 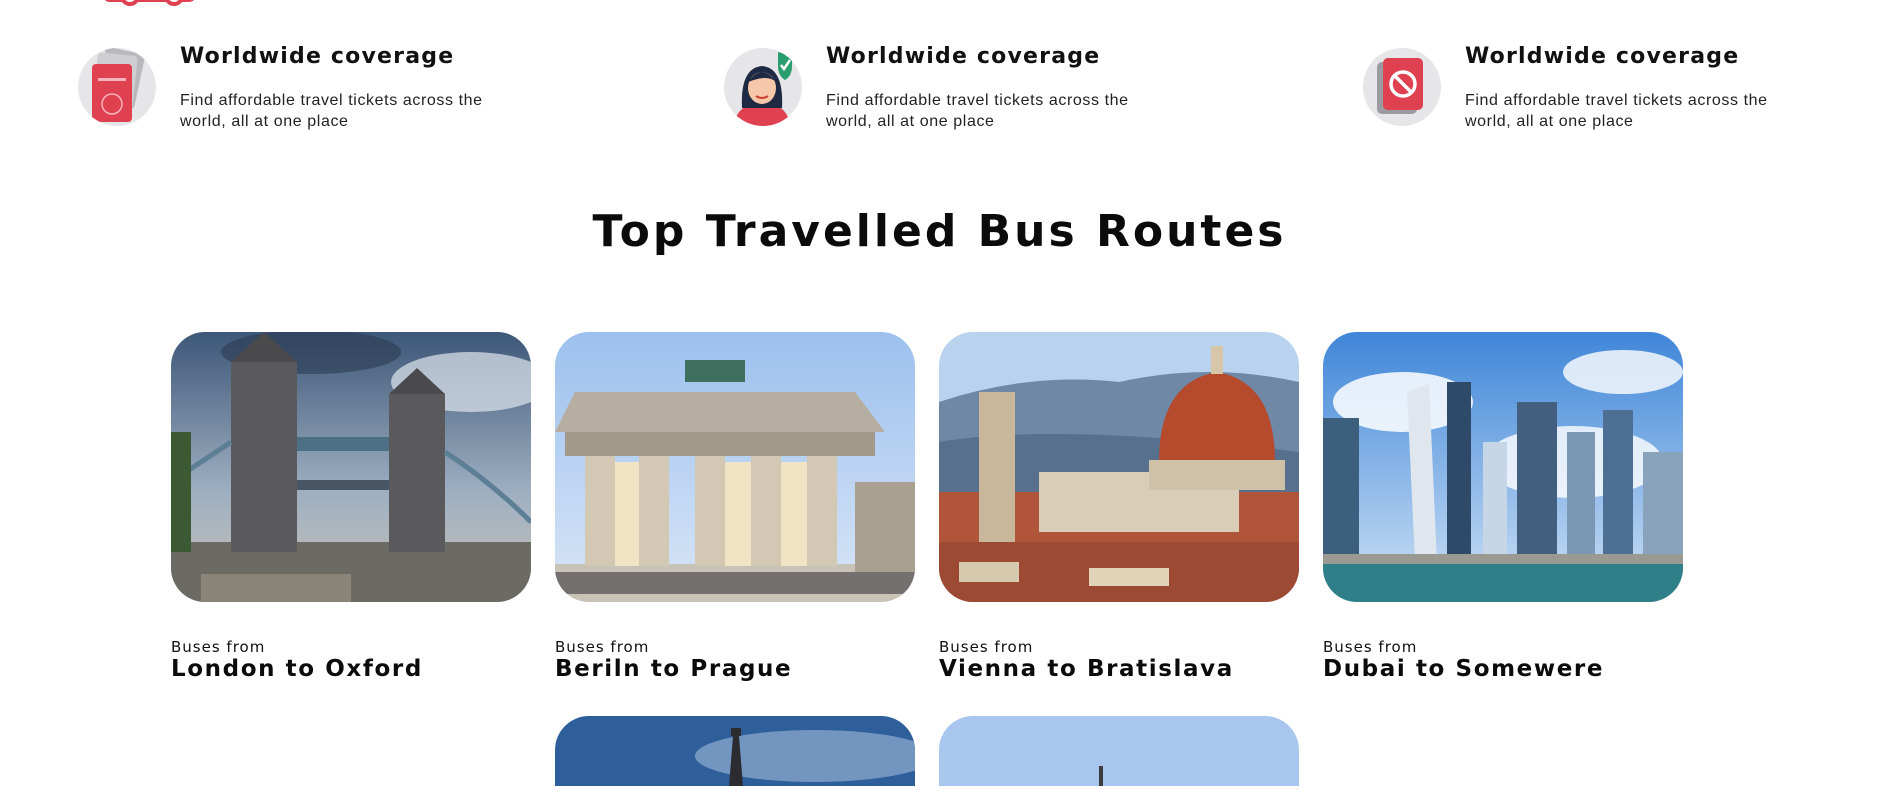 What do you see at coordinates (351, 467) in the screenshot?
I see `tower-bridge-photo` at bounding box center [351, 467].